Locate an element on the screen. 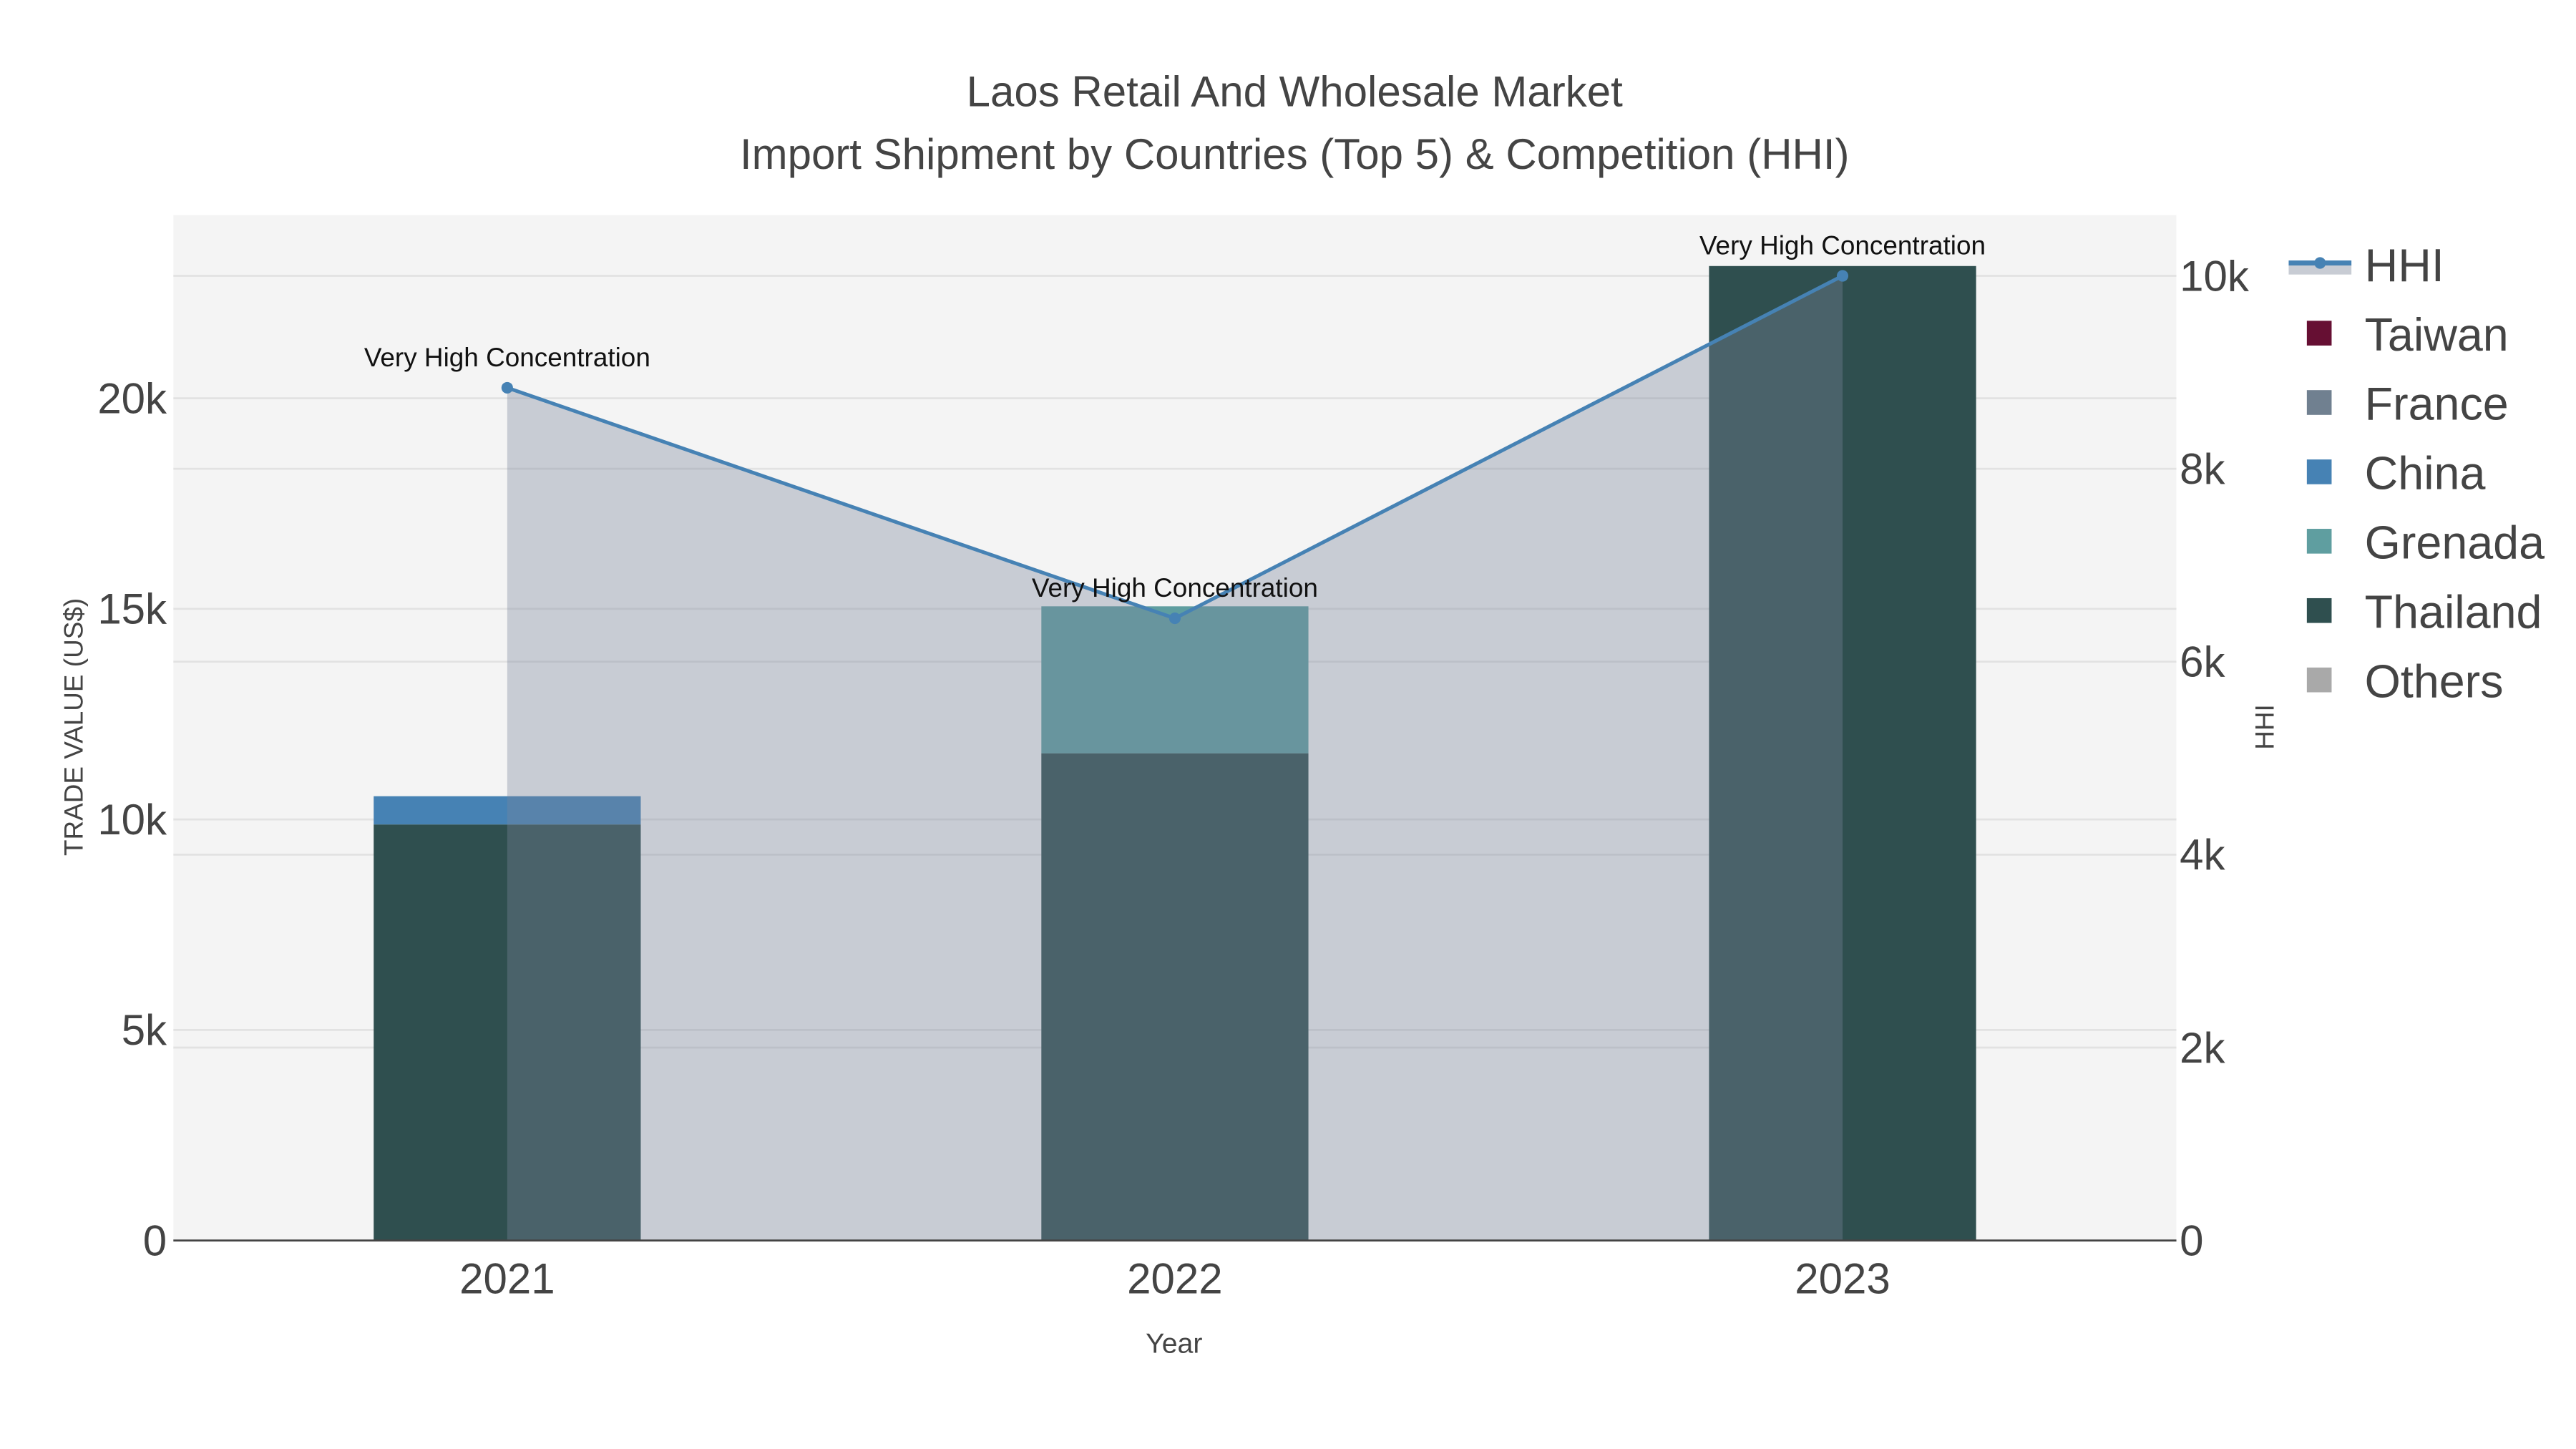 This screenshot has height=1449, width=2576. x-tick-label: 2023 is located at coordinates (1842, 1279).